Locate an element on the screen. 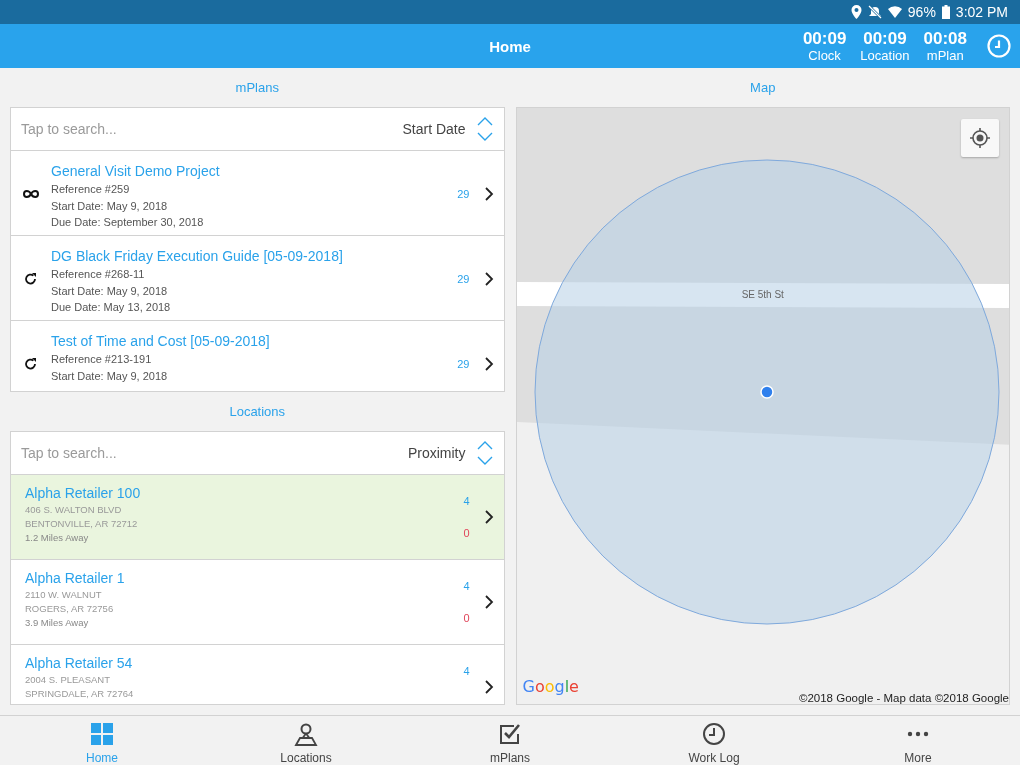 This screenshot has width=1020, height=765. mplan-detail: Due Date: September 30, 2018 is located at coordinates (128, 222).